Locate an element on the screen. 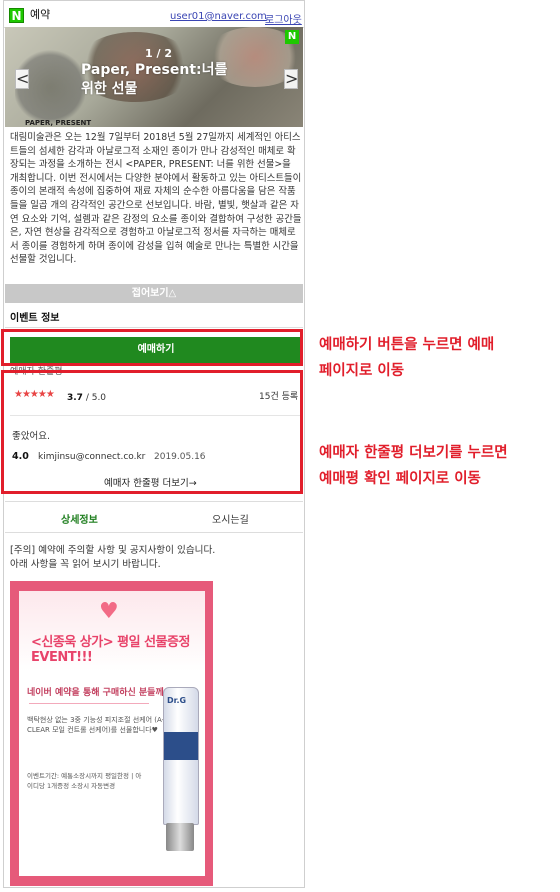 The image size is (560, 892). product-brand: Dr.G is located at coordinates (177, 700).